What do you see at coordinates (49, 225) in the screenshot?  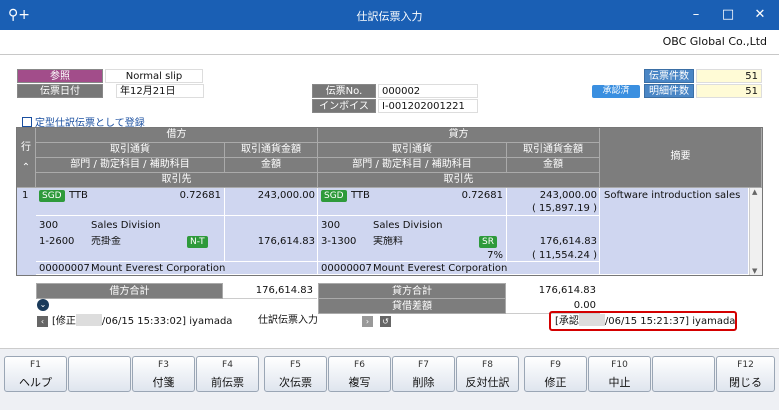 I see `debit-dept-code: 300` at bounding box center [49, 225].